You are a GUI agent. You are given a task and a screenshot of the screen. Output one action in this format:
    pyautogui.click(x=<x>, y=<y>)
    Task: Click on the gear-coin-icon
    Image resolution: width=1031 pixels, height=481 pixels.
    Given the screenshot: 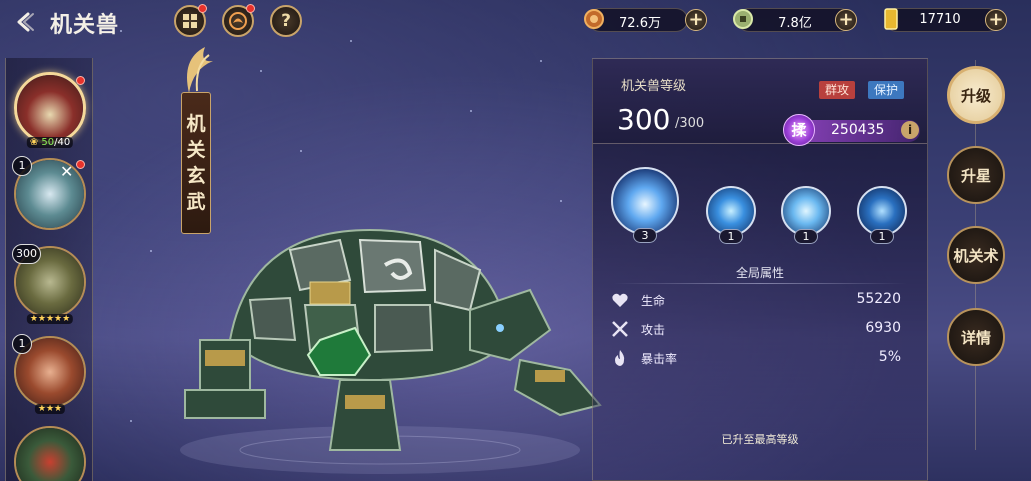 What is the action you would take?
    pyautogui.click(x=594, y=19)
    